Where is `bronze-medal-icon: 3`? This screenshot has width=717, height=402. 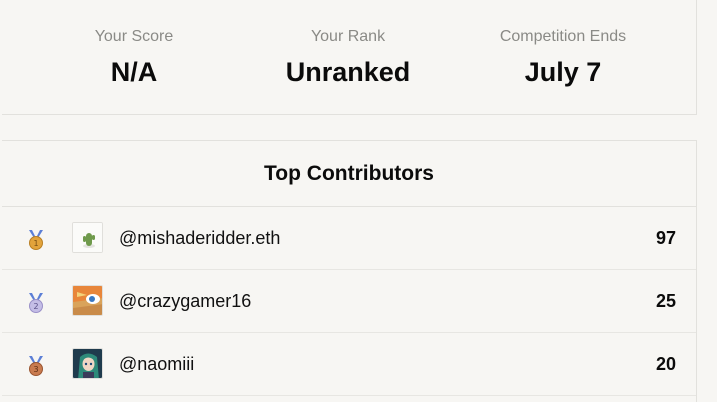
bronze-medal-icon: 3 is located at coordinates (36, 366).